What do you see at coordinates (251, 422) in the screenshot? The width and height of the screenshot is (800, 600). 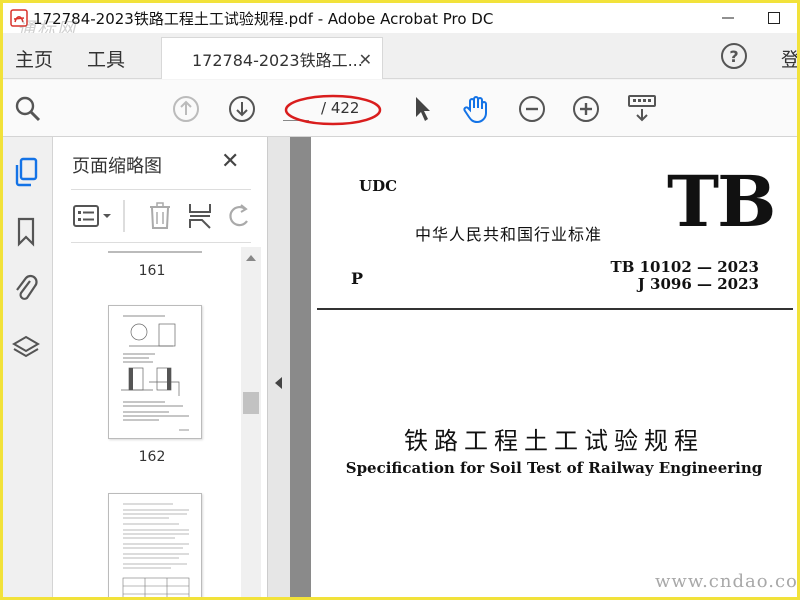 I see `thumbnail-scrollbar` at bounding box center [251, 422].